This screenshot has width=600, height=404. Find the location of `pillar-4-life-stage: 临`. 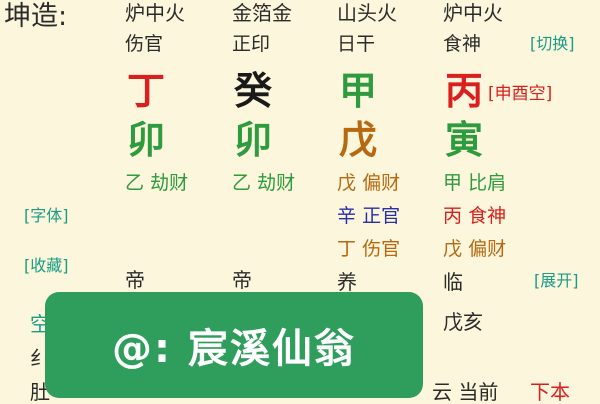

pillar-4-life-stage: 临 is located at coordinates (453, 282).